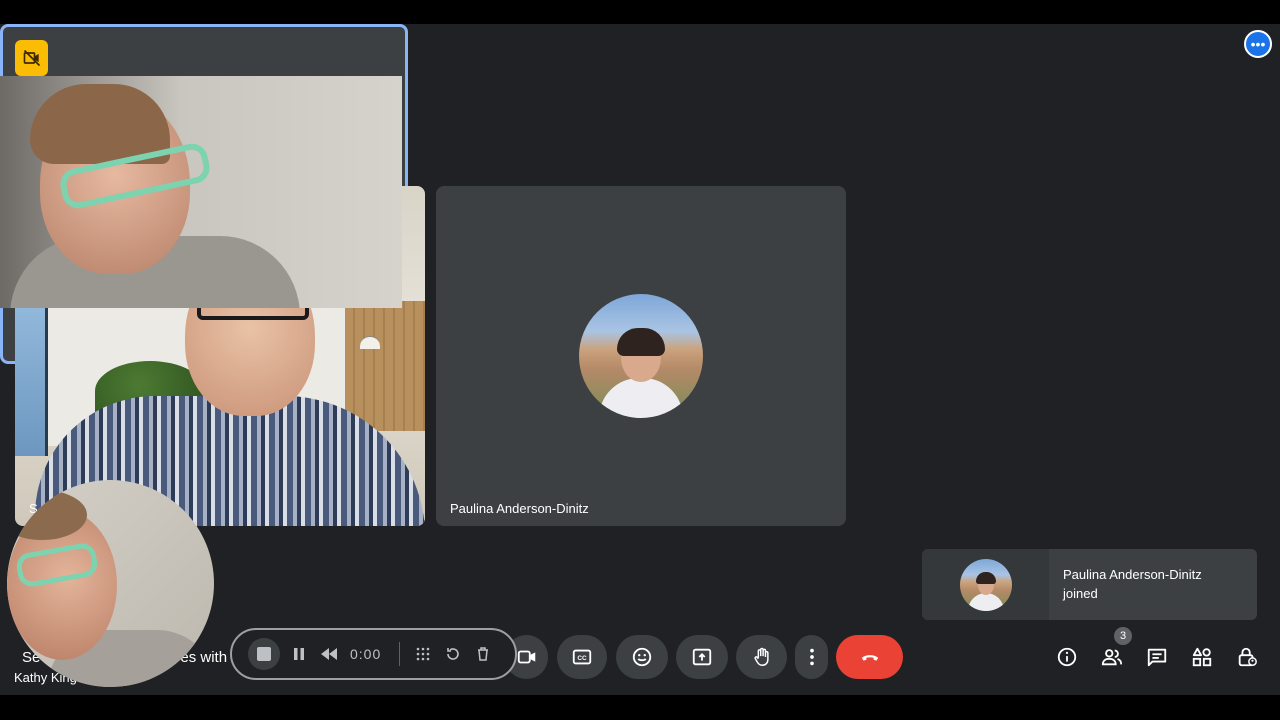  I want to click on shapes-icon, so click(1202, 657).